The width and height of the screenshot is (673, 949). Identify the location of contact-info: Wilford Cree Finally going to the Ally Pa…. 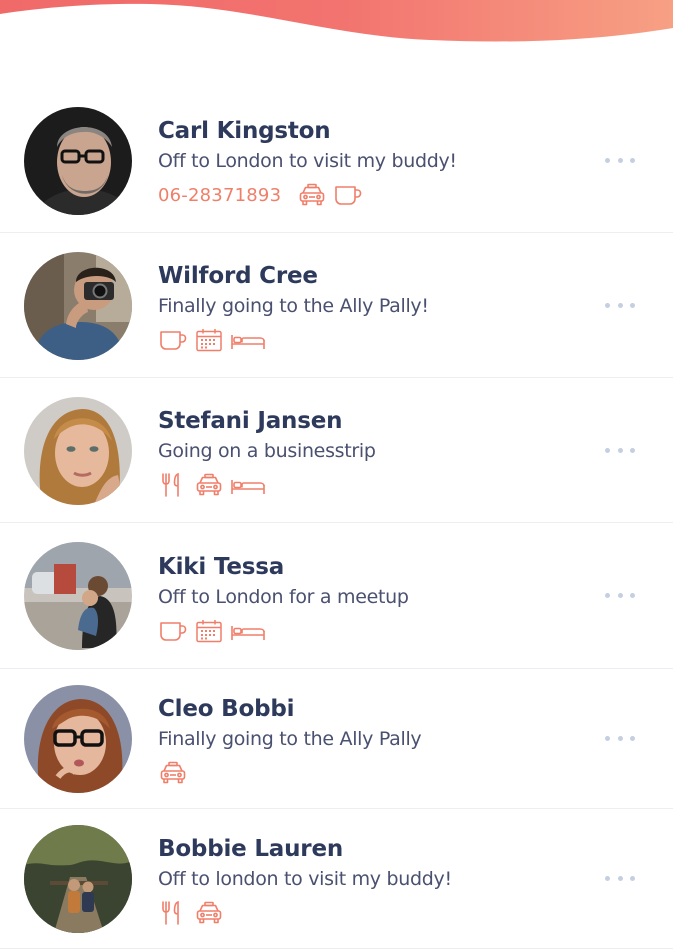
(375, 308).